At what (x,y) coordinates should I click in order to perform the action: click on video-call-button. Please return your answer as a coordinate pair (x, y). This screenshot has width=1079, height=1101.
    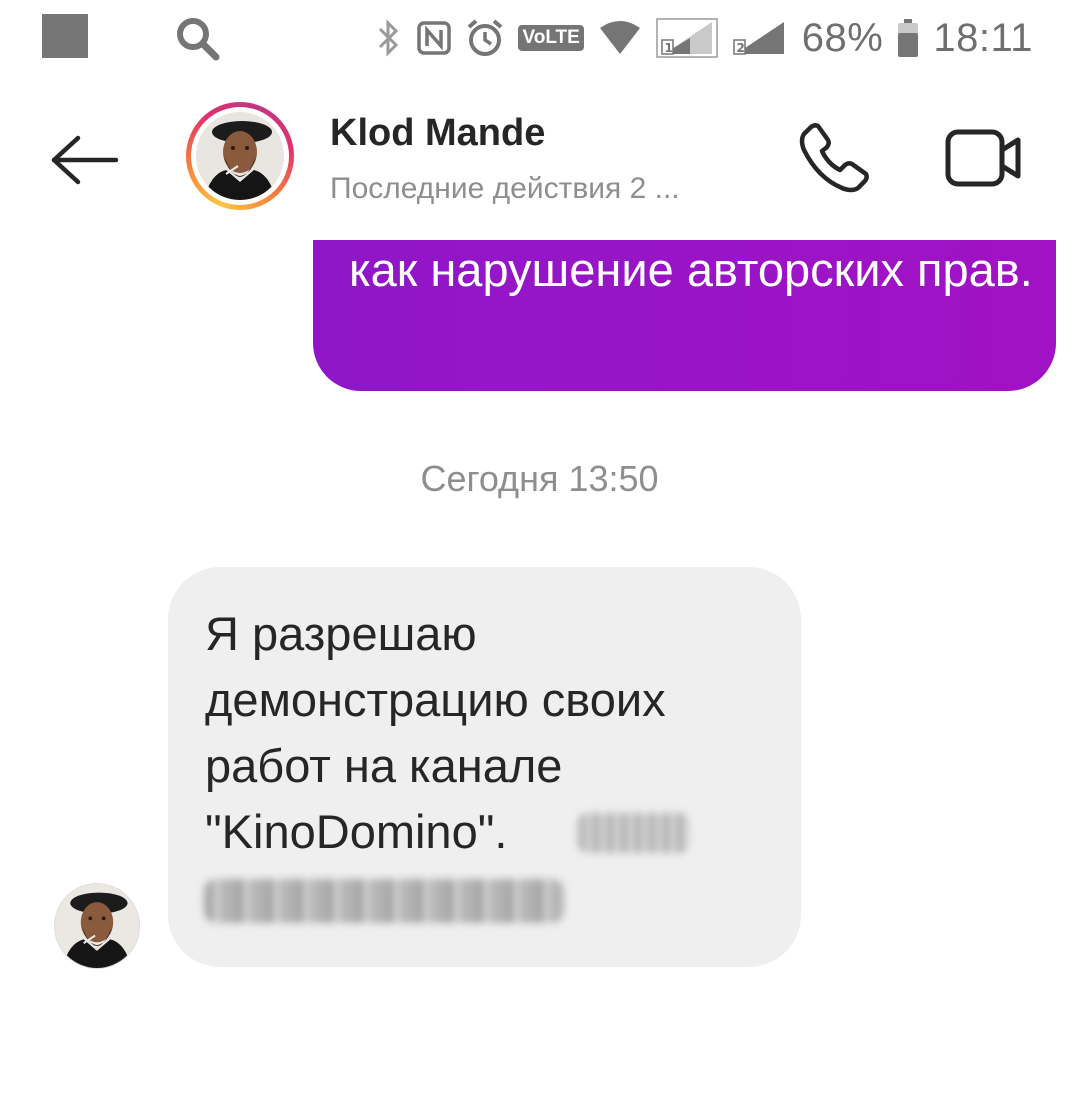
    Looking at the image, I should click on (984, 158).